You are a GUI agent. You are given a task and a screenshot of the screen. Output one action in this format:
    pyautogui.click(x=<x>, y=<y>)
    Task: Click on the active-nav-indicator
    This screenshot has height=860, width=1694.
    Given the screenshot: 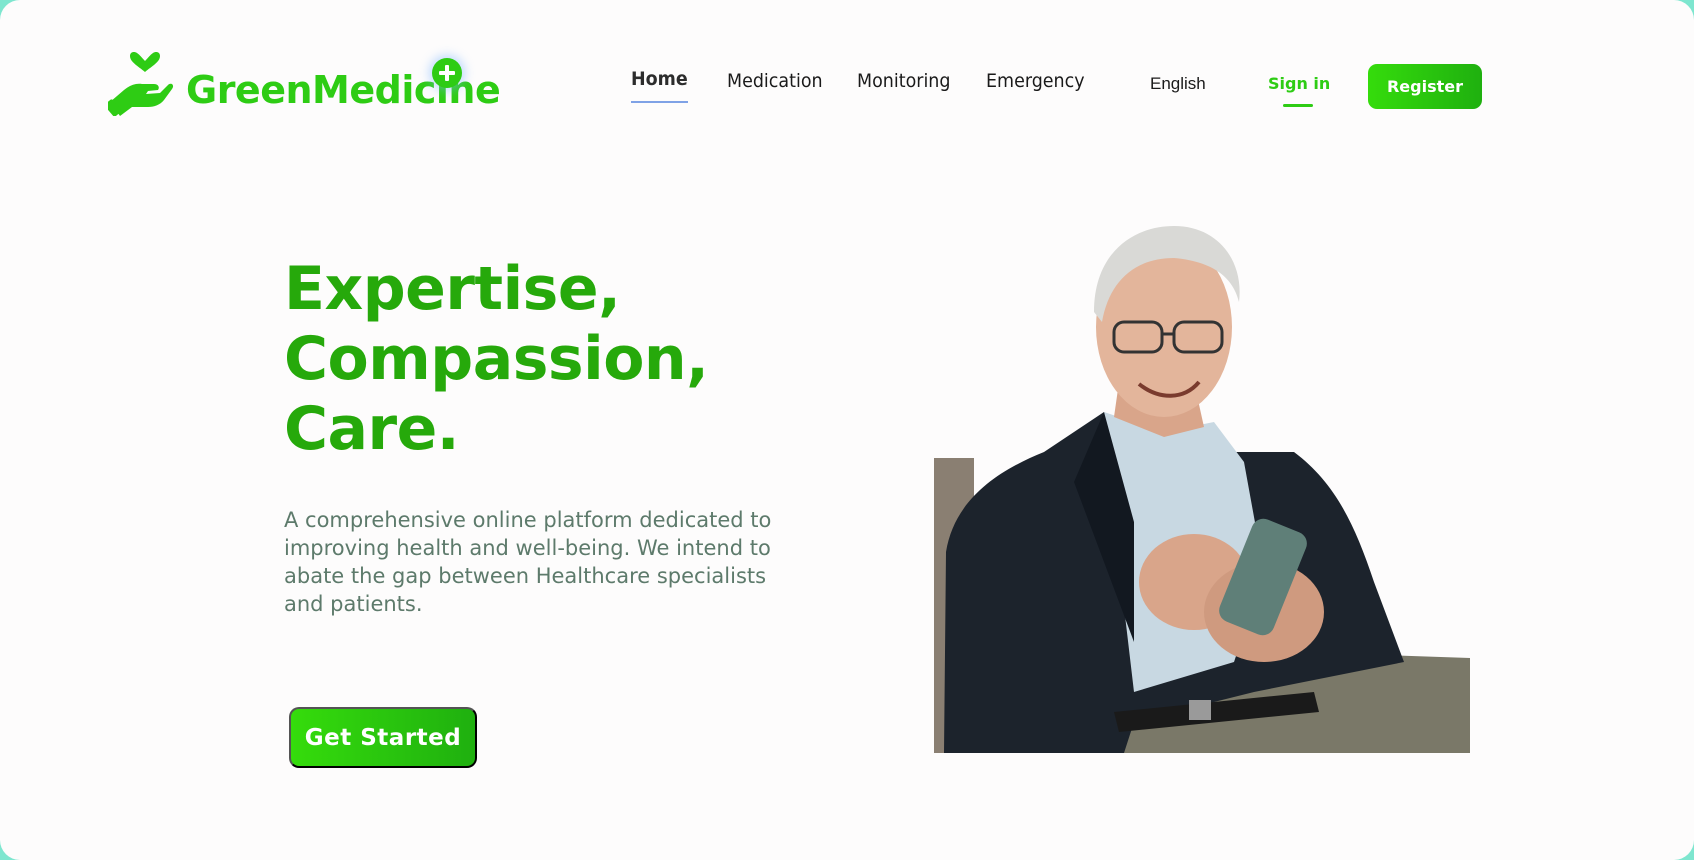 What is the action you would take?
    pyautogui.click(x=659, y=102)
    